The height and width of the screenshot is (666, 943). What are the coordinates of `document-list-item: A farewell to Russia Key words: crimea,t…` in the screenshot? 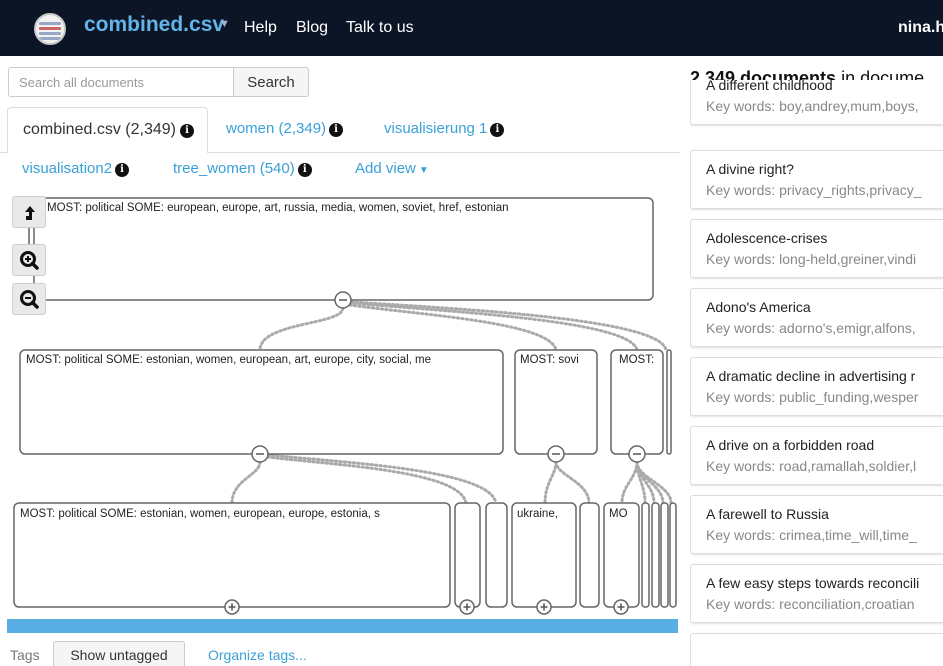 It's located at (816, 524).